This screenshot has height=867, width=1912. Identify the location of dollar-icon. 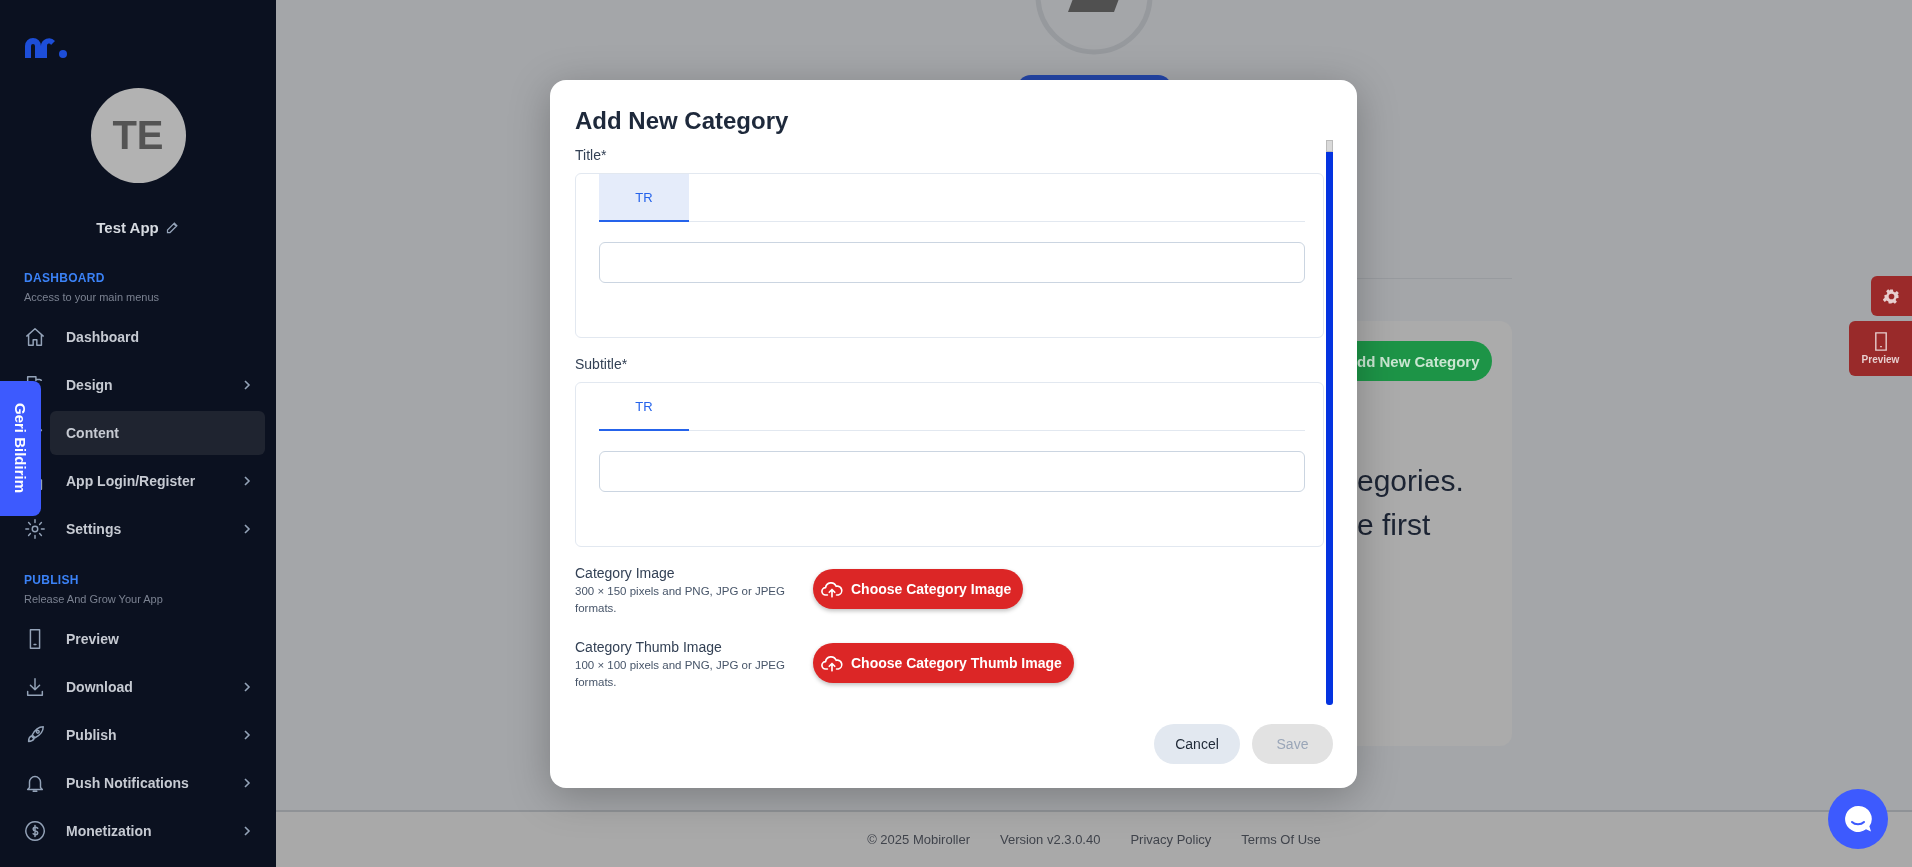
(35, 831).